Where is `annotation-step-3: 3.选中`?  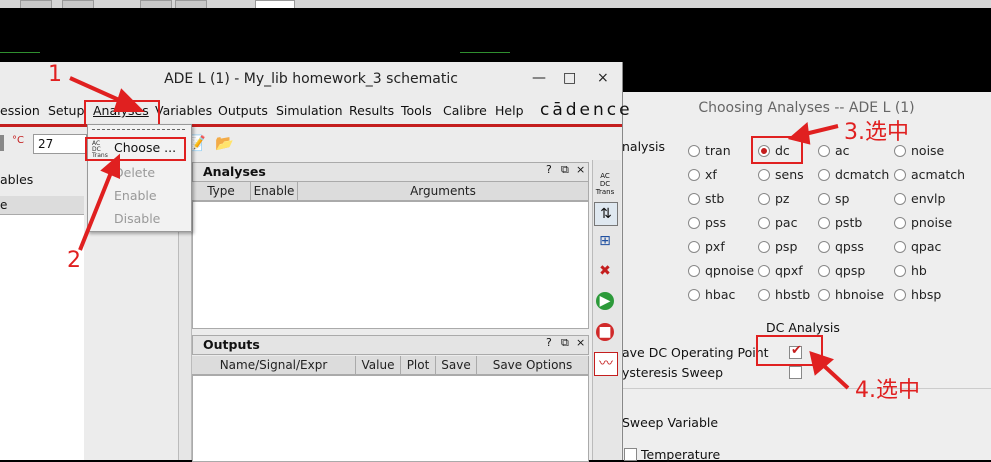 annotation-step-3: 3.选中 is located at coordinates (876, 132).